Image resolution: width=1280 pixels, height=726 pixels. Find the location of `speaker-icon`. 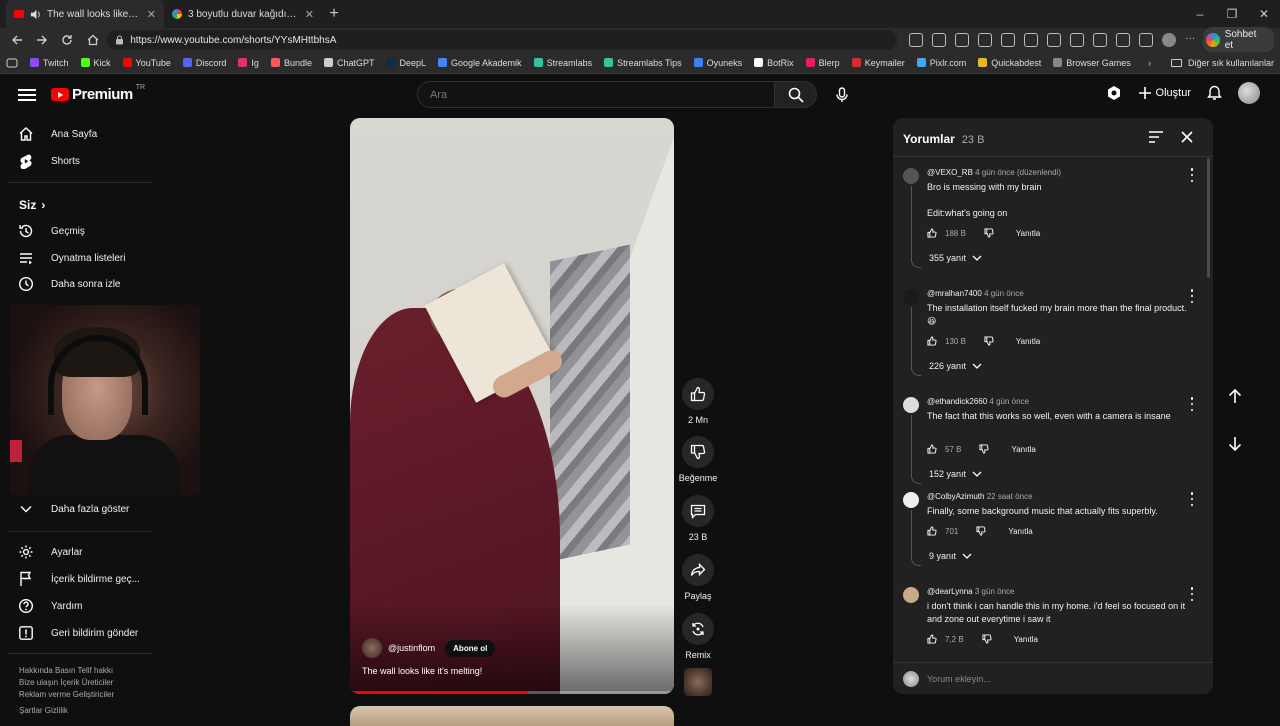

speaker-icon is located at coordinates (35, 14).